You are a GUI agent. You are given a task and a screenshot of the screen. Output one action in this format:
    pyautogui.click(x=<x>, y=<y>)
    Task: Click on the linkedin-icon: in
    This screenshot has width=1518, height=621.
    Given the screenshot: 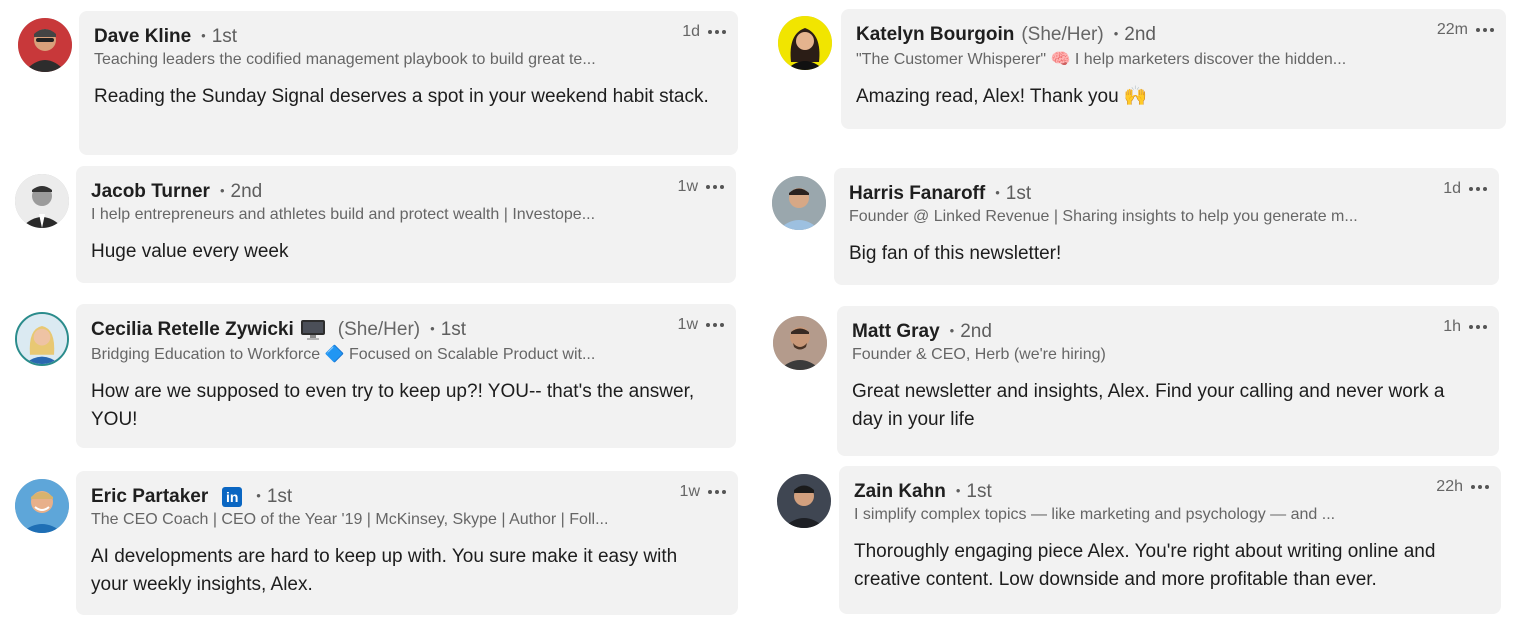 What is the action you would take?
    pyautogui.click(x=232, y=497)
    